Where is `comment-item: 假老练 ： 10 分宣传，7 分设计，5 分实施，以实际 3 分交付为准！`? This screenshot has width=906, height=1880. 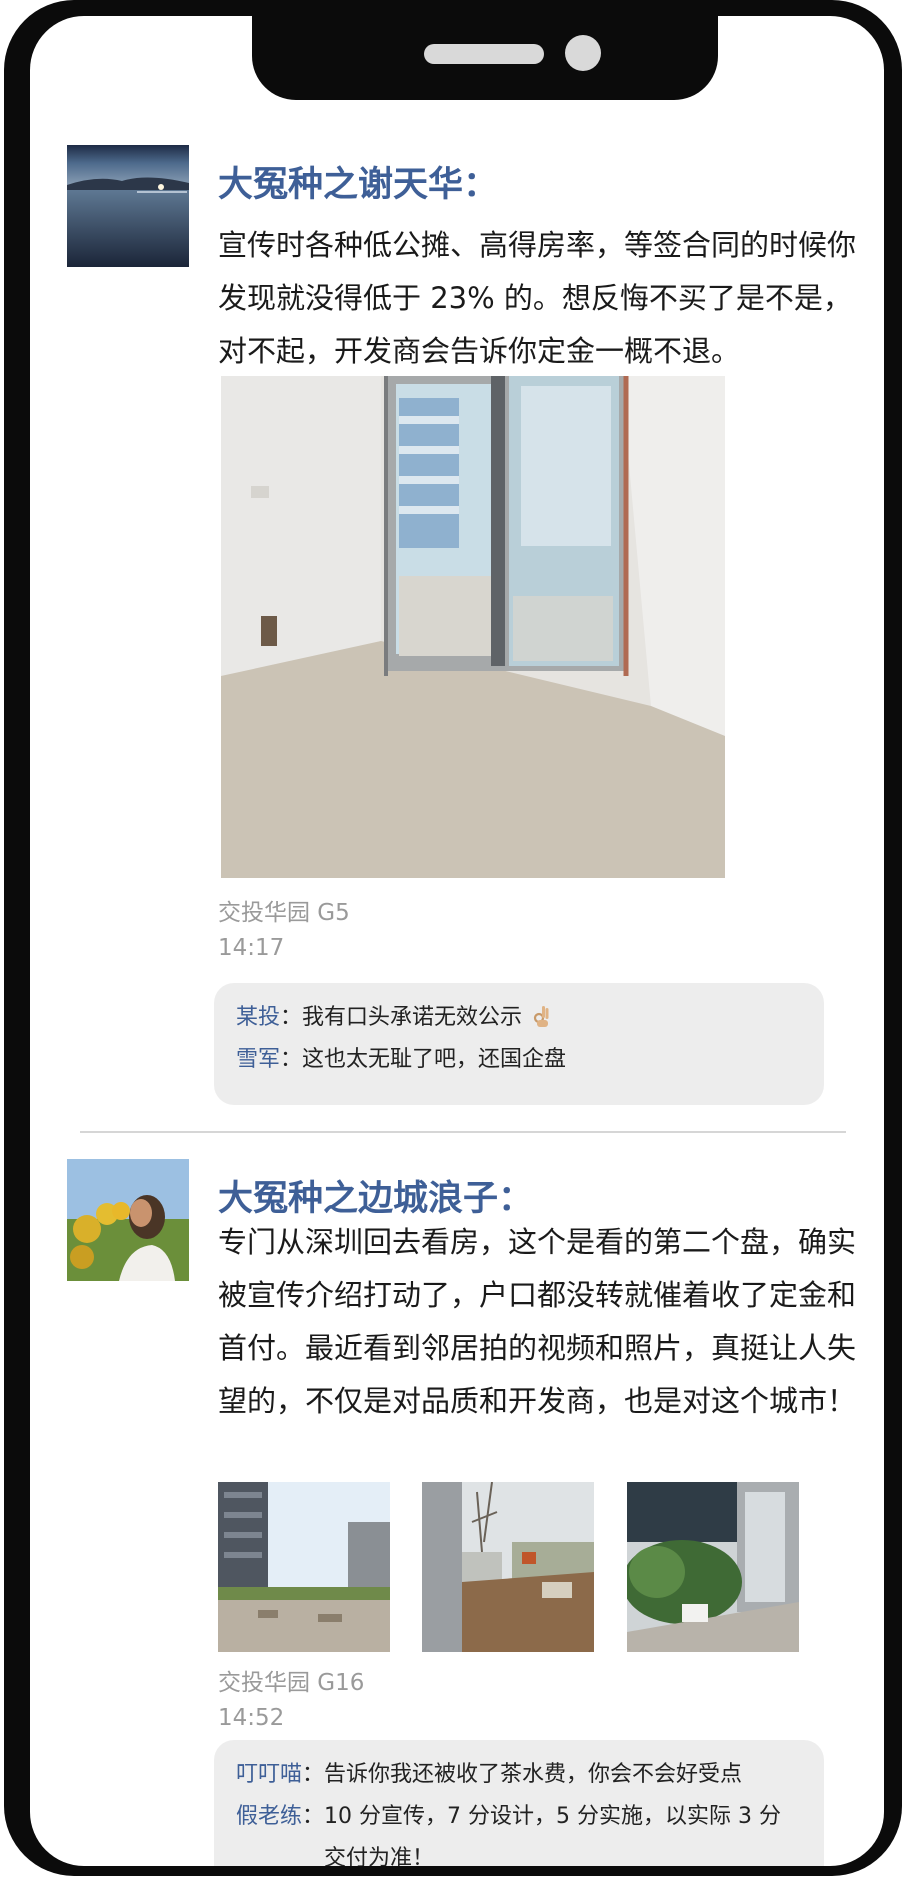
comment-item: 假老练 ： 10 分宣传，7 分设计，5 分实施，以实际 3 分交付为准！ is located at coordinates (519, 1831).